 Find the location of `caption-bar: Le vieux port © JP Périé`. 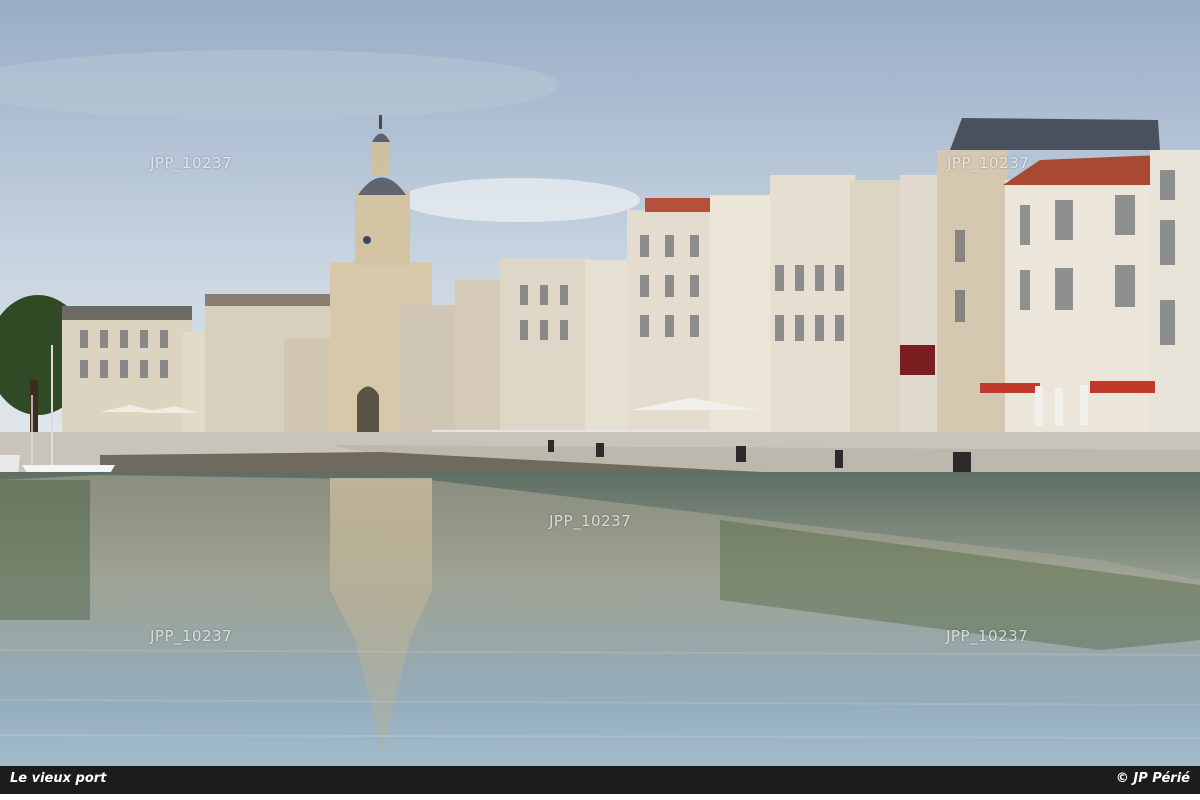

caption-bar: Le vieux port © JP Périé is located at coordinates (600, 780).